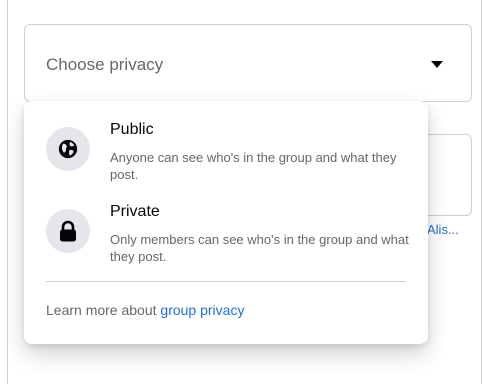 This screenshot has width=483, height=384. What do you see at coordinates (105, 64) in the screenshot?
I see `privacy-select-placeholder: Choose privacy` at bounding box center [105, 64].